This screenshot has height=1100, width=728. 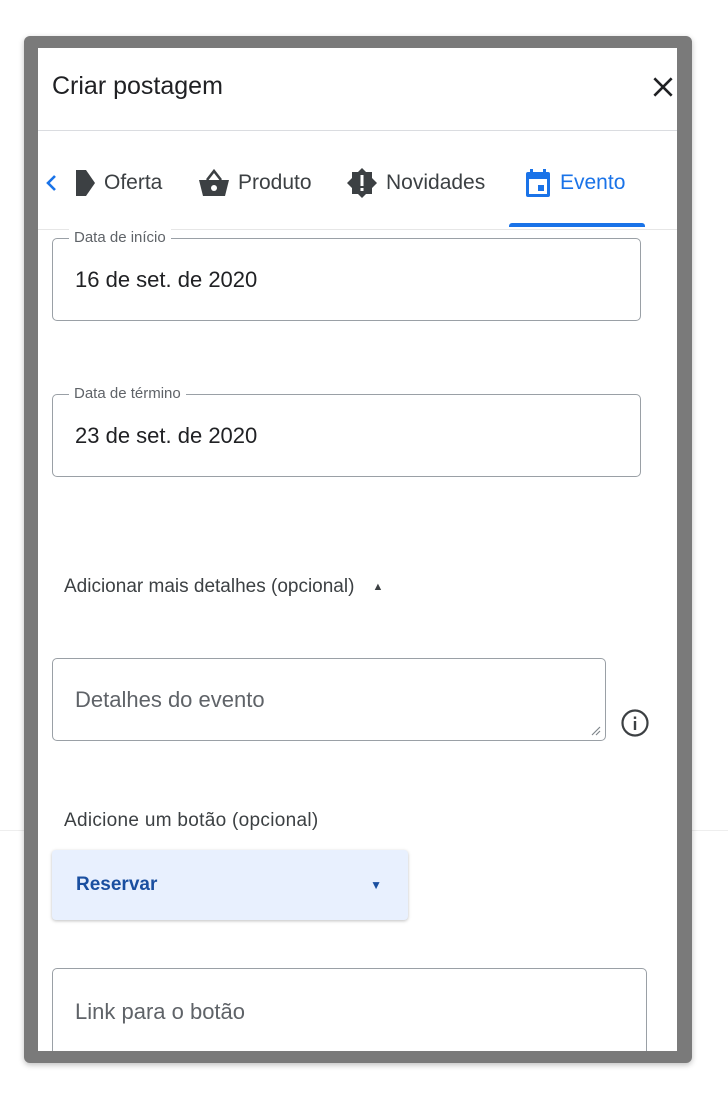 What do you see at coordinates (577, 225) in the screenshot?
I see `active-tab-indicator` at bounding box center [577, 225].